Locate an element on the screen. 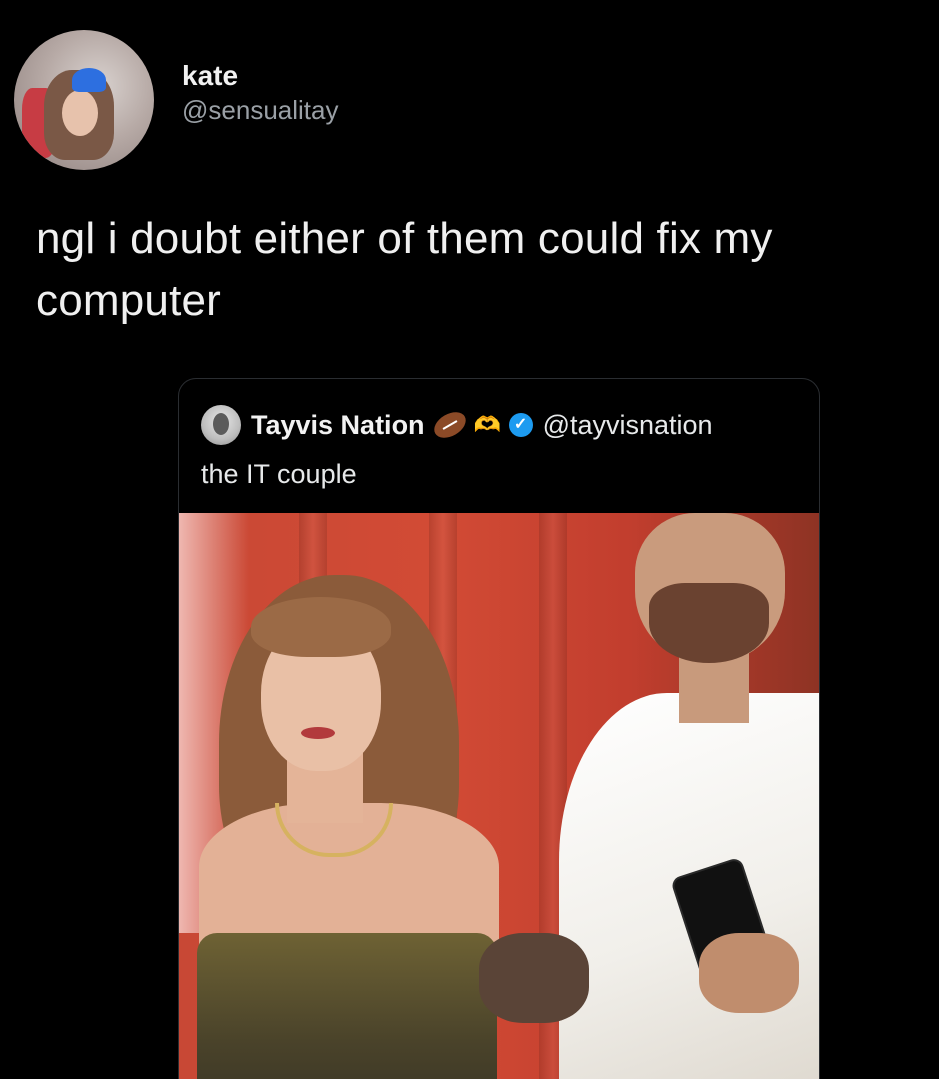  author-names: kate @sensualitay is located at coordinates (260, 93).